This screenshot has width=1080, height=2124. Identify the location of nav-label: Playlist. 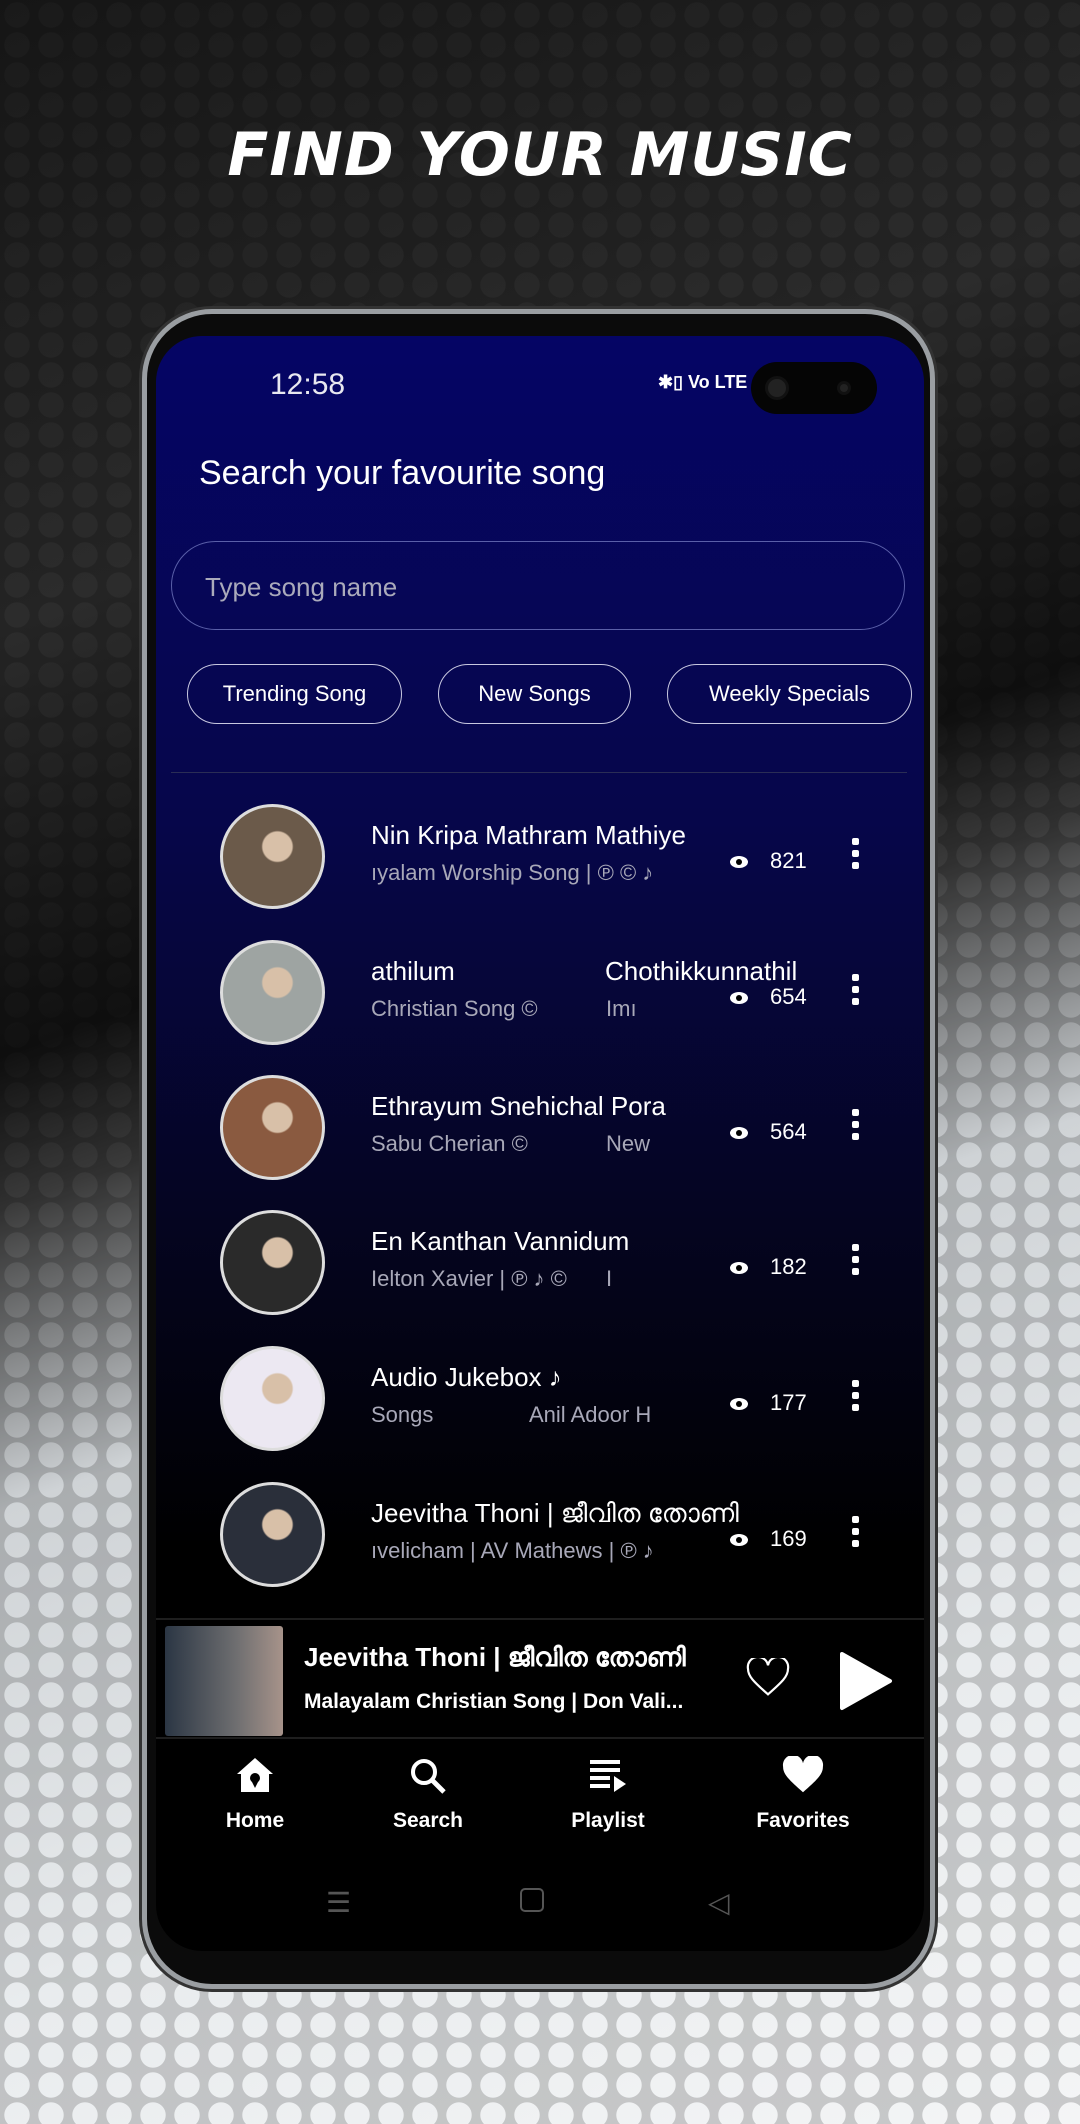
(608, 1820).